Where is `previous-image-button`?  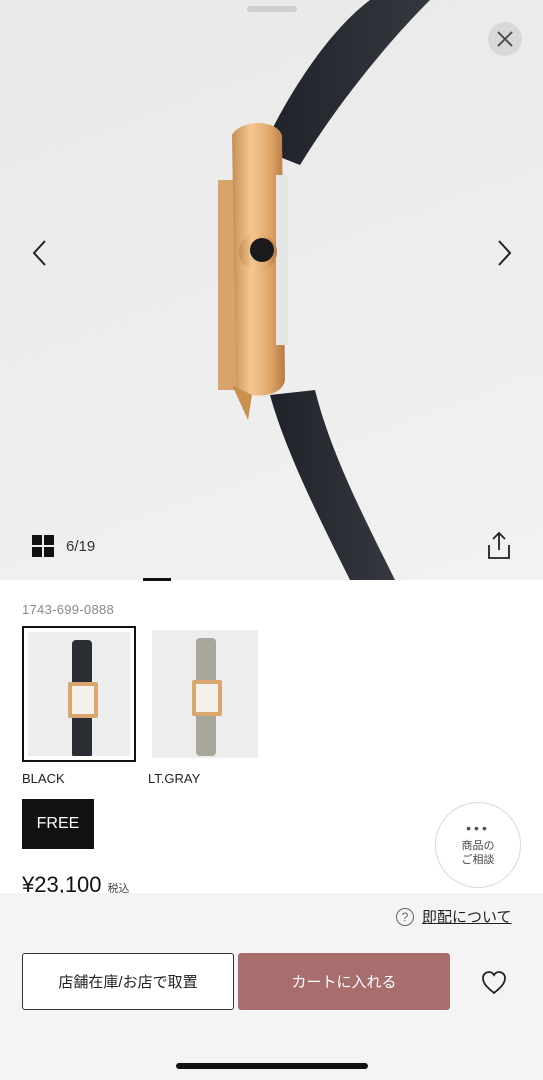 previous-image-button is located at coordinates (39, 253).